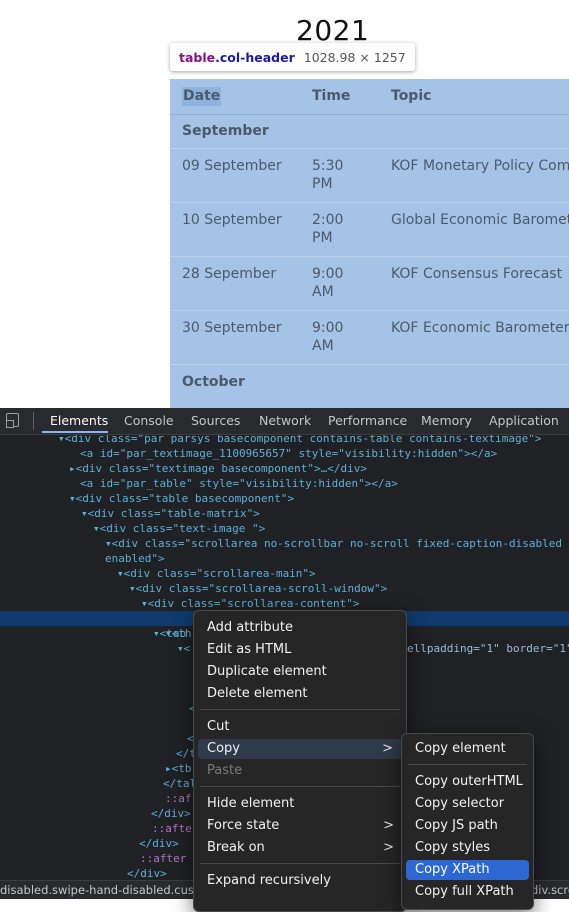 This screenshot has height=912, width=569. What do you see at coordinates (215, 420) in the screenshot?
I see `tab-sources: Sources` at bounding box center [215, 420].